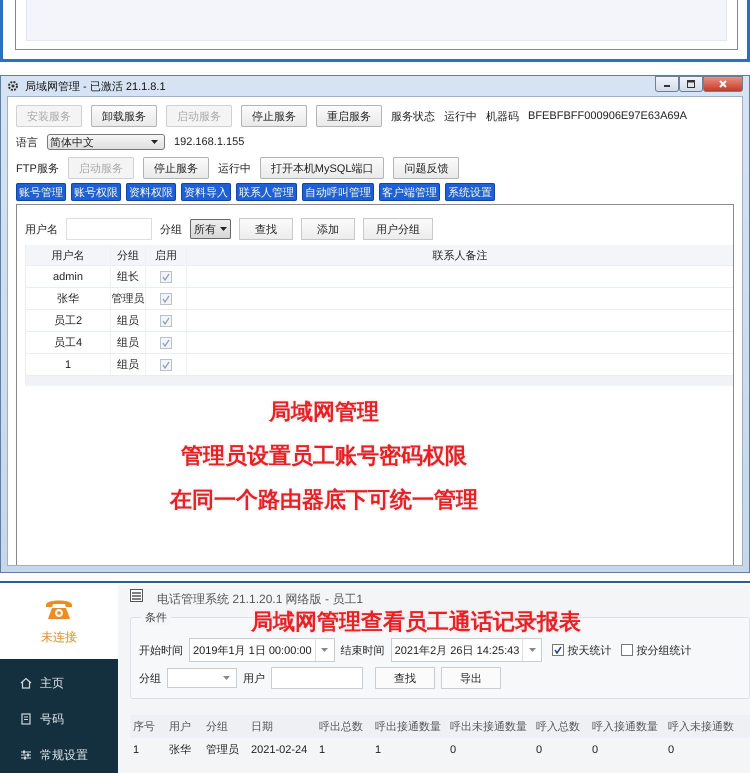 This screenshot has height=773, width=750. What do you see at coordinates (282, 726) in the screenshot?
I see `column-header: 日期` at bounding box center [282, 726].